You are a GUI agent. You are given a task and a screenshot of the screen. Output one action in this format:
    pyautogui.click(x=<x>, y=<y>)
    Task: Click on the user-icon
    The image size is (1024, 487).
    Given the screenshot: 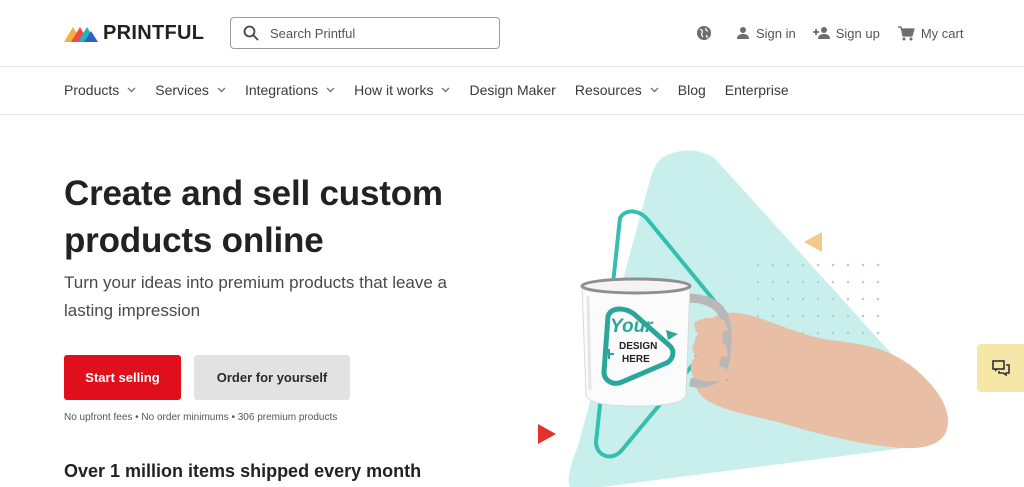 What is the action you would take?
    pyautogui.click(x=743, y=33)
    